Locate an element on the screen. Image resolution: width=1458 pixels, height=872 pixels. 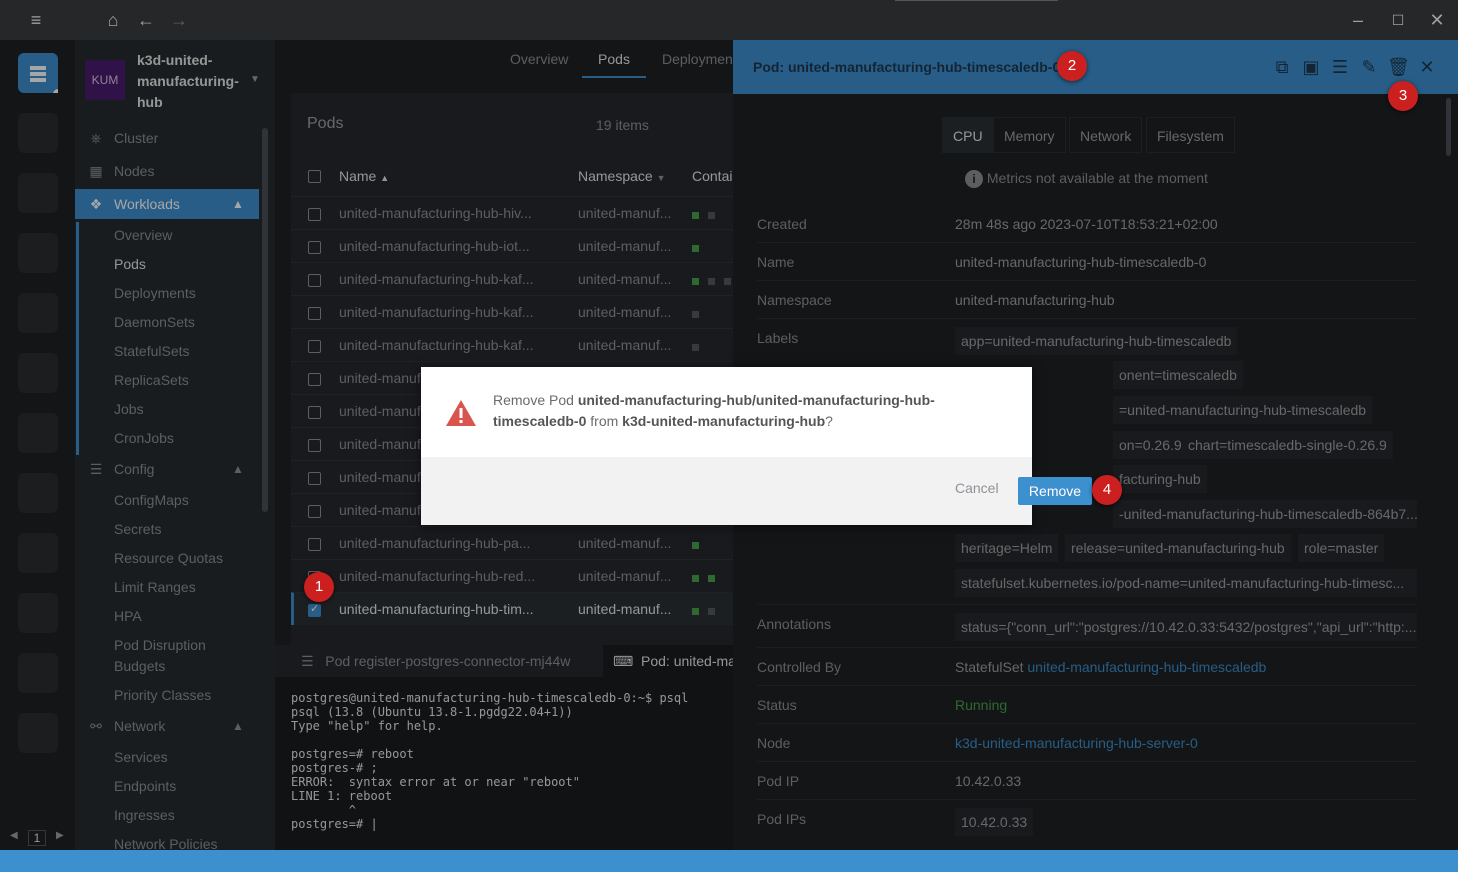
menu-icon: ≡ is located at coordinates (36, 20).